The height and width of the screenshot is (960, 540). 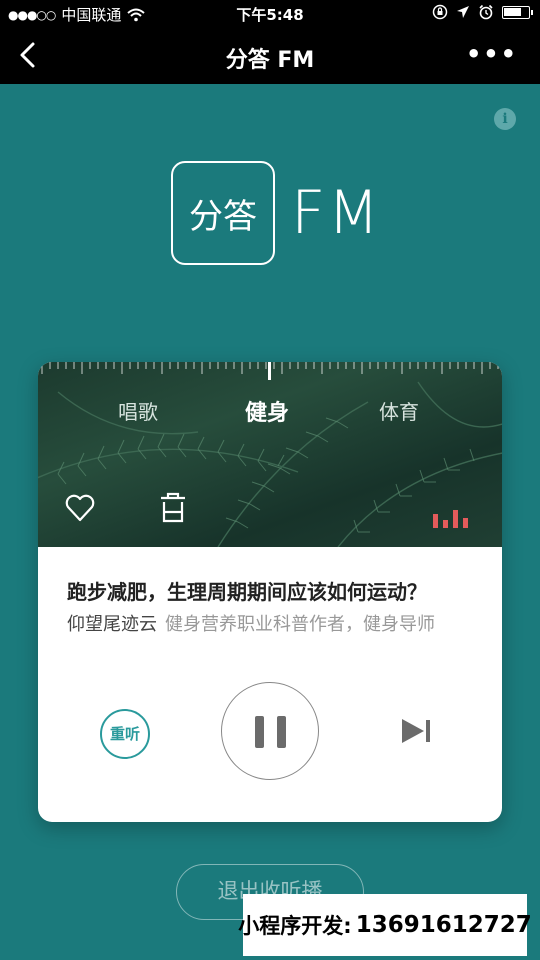 What do you see at coordinates (138, 410) in the screenshot?
I see `category-tab-0: 唱歌` at bounding box center [138, 410].